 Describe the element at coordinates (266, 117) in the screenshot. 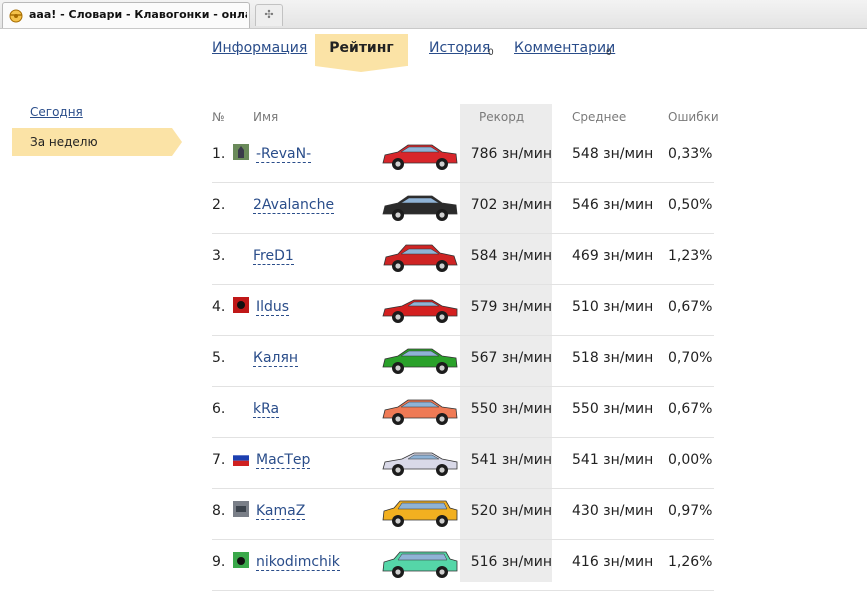

I see `header-name: Имя` at that location.